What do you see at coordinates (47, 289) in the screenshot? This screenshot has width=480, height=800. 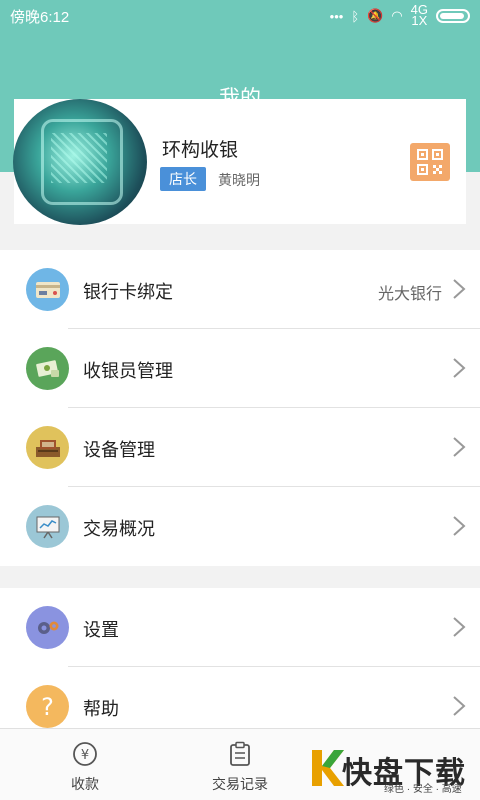 I see `bank-card-icon` at bounding box center [47, 289].